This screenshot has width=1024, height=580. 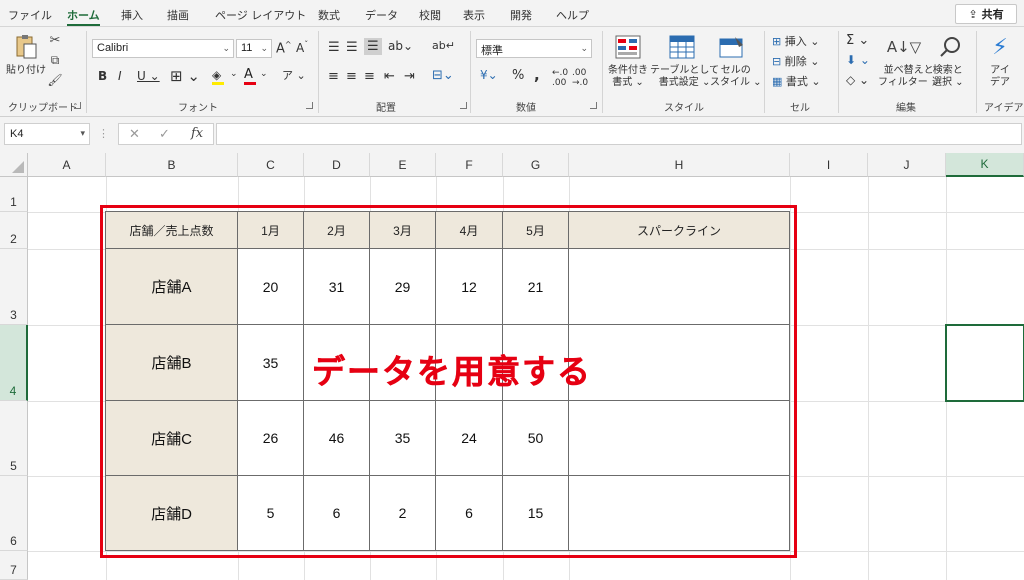 What do you see at coordinates (164, 134) in the screenshot?
I see `confirm-entry-icon: ✓` at bounding box center [164, 134].